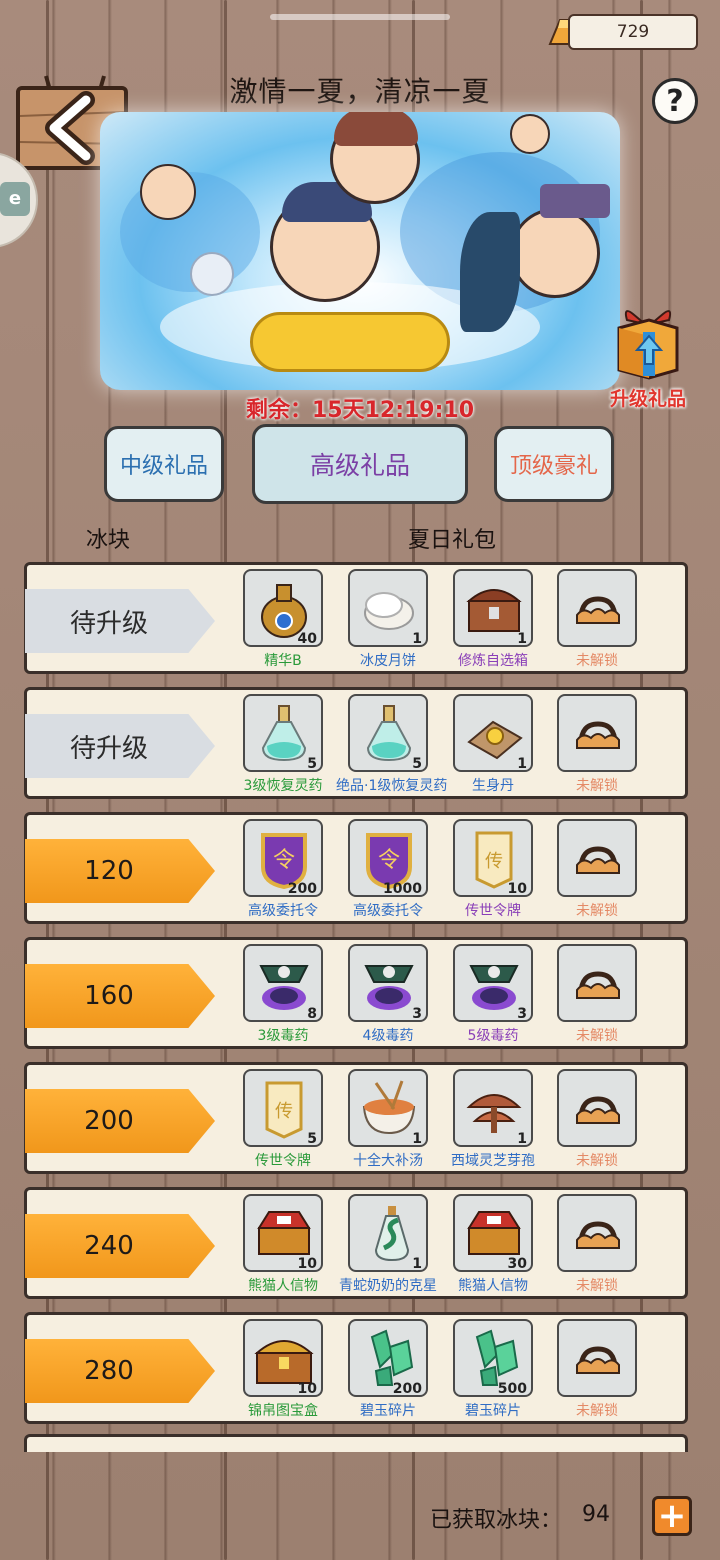 The width and height of the screenshot is (720, 1560). I want to click on purple-token-icon: 令, so click(284, 861).